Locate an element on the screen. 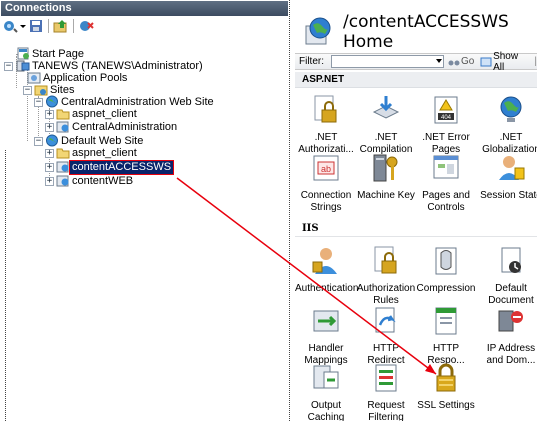  pane-border is located at coordinates (5, 285).